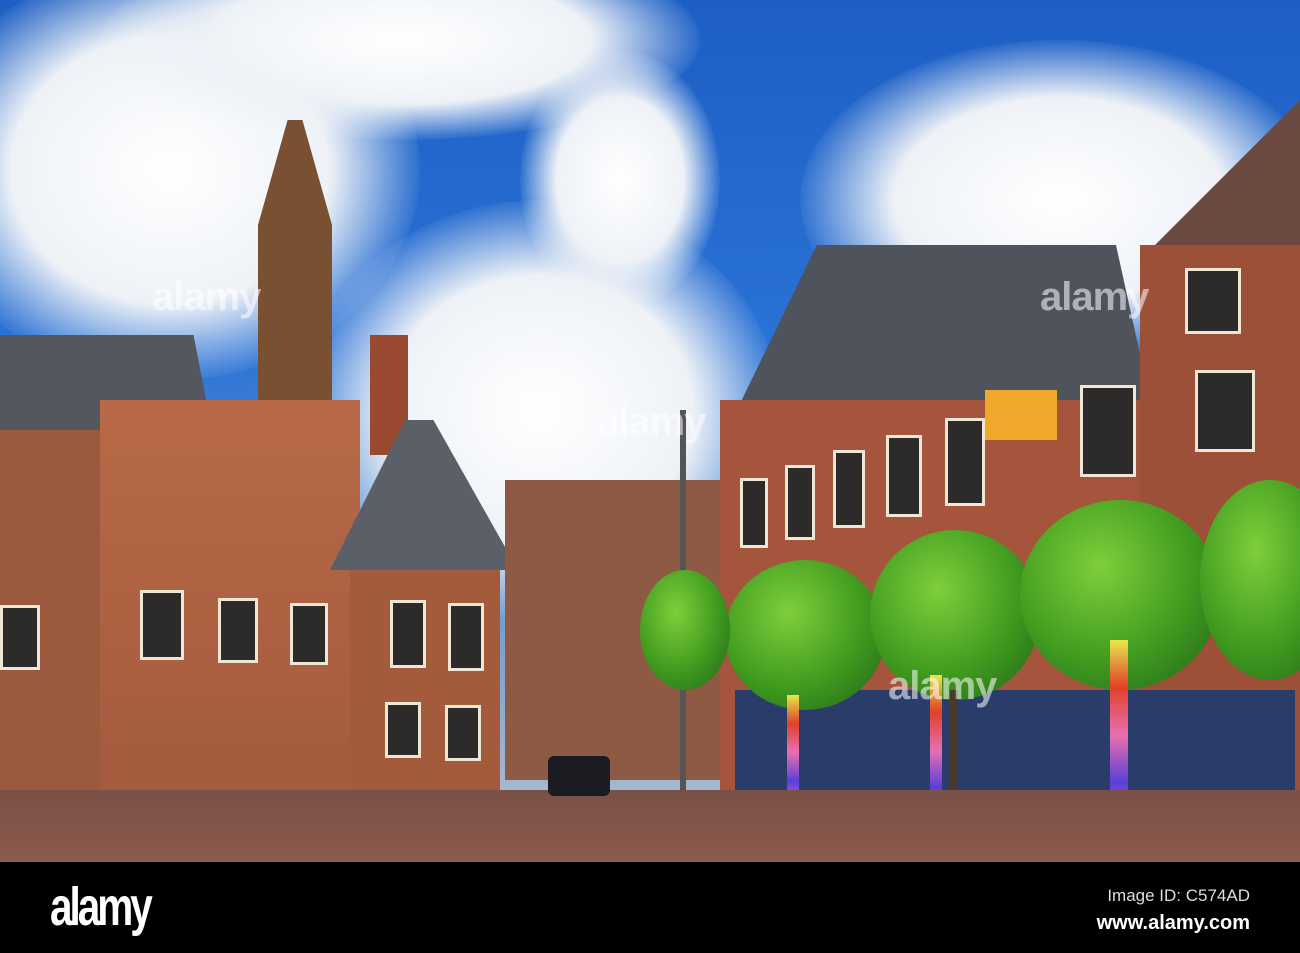  I want to click on alamy-logo: alamy, so click(101, 907).